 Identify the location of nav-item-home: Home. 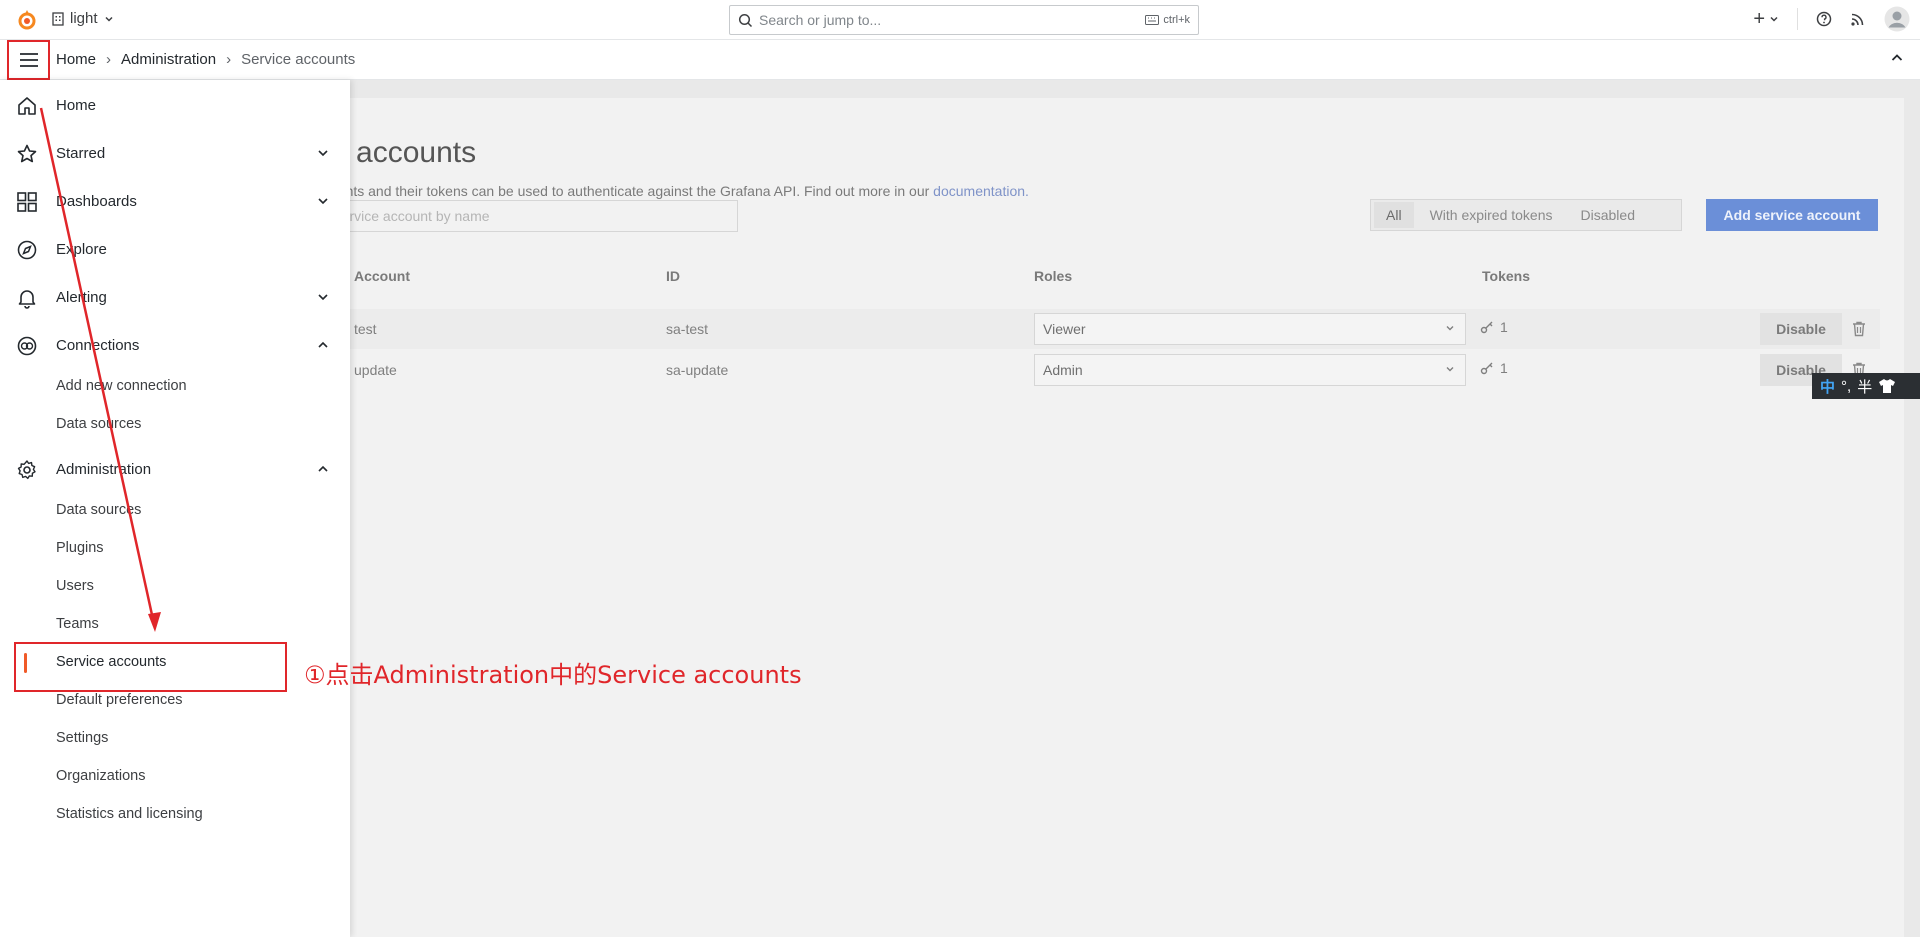
(175, 105).